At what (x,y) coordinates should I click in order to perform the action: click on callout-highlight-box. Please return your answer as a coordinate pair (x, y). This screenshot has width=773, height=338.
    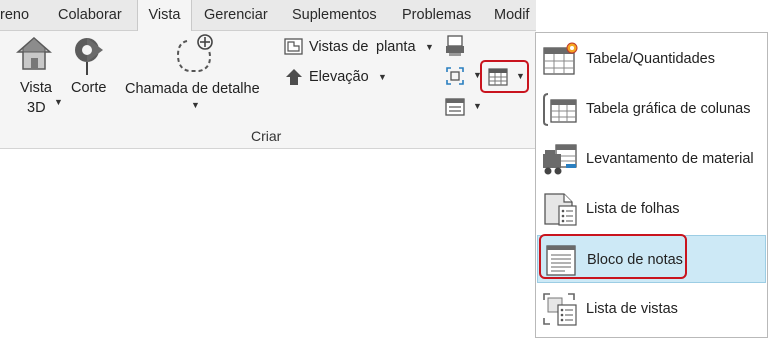
    Looking at the image, I should click on (613, 256).